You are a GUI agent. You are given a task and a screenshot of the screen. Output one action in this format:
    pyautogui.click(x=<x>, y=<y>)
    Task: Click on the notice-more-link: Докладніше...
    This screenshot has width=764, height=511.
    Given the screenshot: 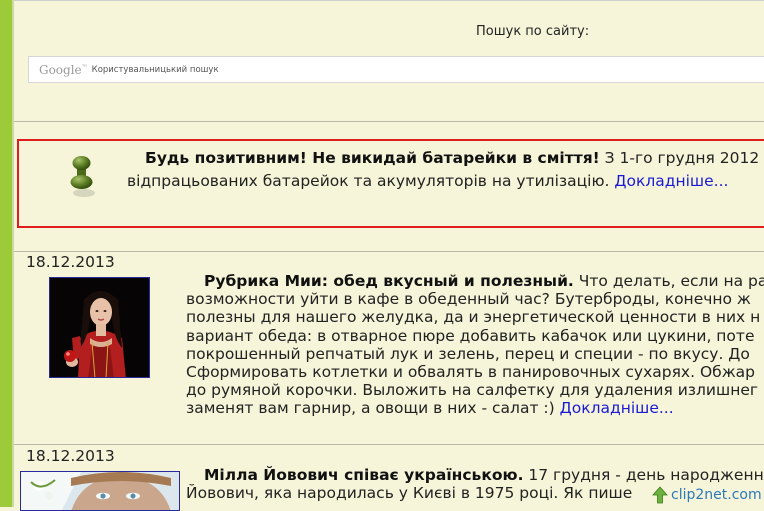 What is the action you would take?
    pyautogui.click(x=671, y=181)
    